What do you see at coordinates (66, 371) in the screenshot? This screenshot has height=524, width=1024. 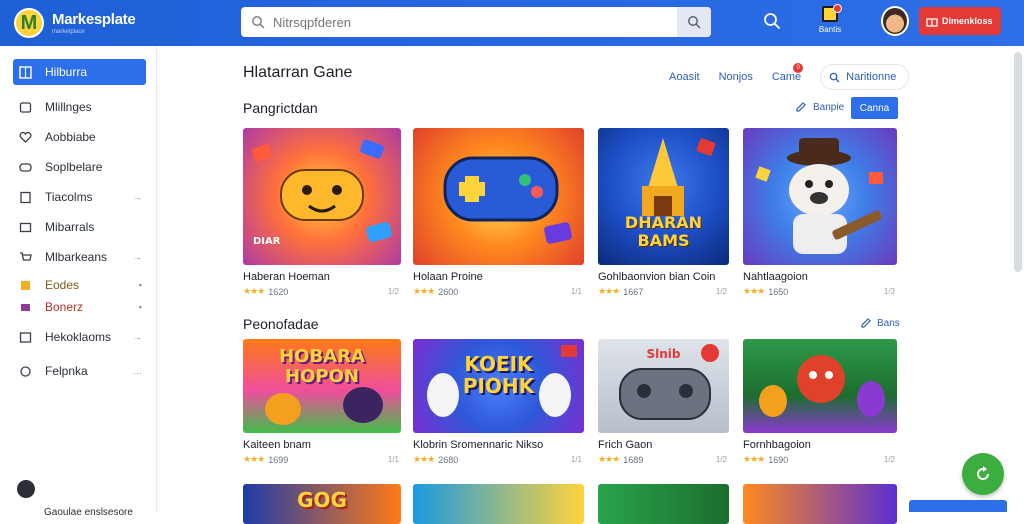 I see `sidebar-item-label: Felpnka` at bounding box center [66, 371].